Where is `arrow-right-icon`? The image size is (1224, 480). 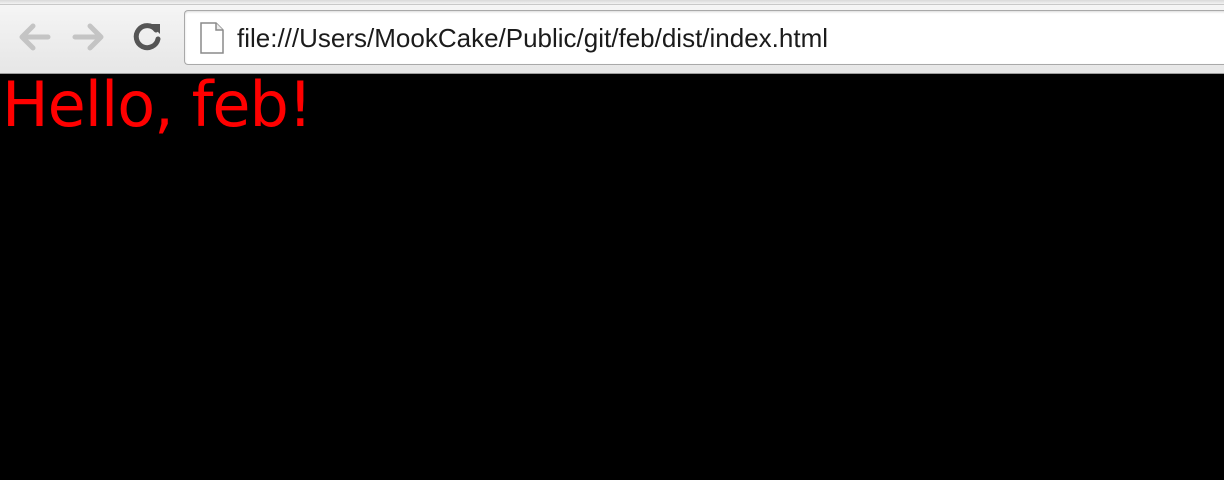 arrow-right-icon is located at coordinates (88, 37).